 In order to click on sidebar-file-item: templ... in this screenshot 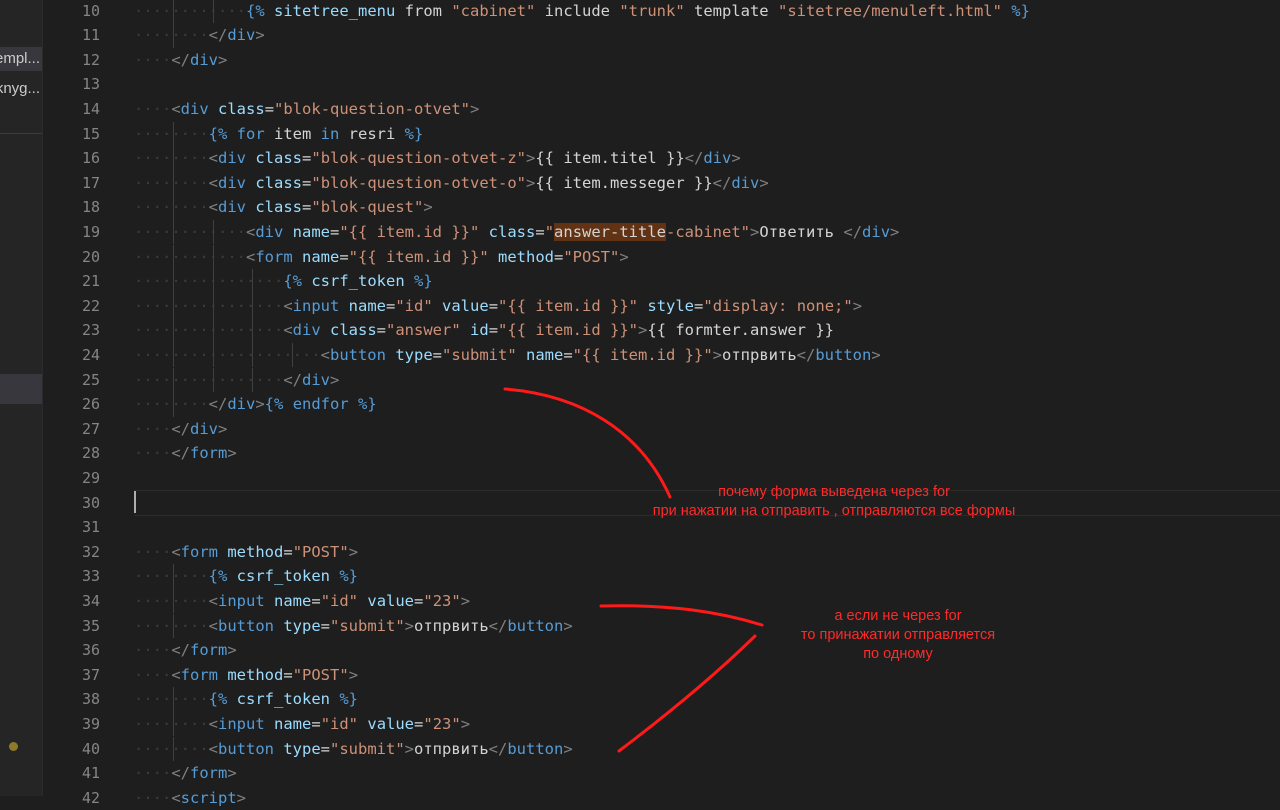, I will do `click(21, 59)`.